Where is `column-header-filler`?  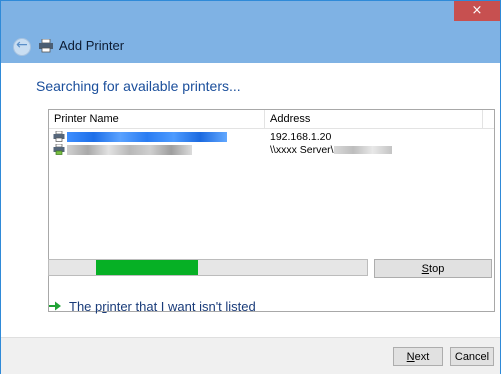
column-header-filler is located at coordinates (490, 119).